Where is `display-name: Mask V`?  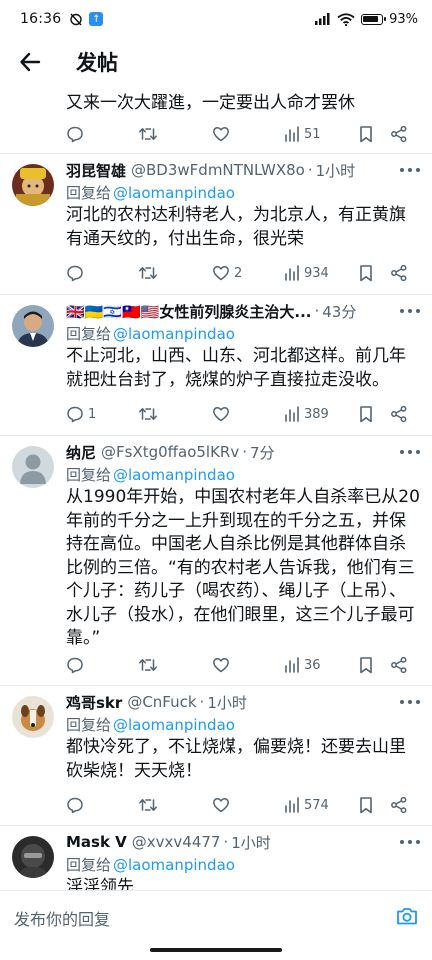 display-name: Mask V is located at coordinates (96, 842).